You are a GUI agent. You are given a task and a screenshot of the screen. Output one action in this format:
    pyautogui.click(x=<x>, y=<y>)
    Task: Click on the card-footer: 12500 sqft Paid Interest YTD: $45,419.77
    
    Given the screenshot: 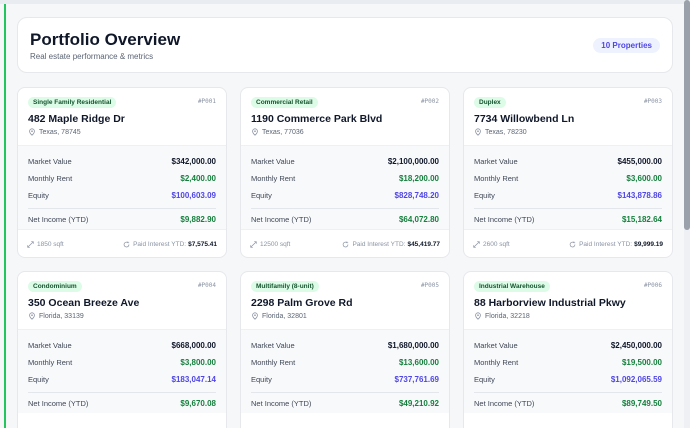 What is the action you would take?
    pyautogui.click(x=345, y=243)
    